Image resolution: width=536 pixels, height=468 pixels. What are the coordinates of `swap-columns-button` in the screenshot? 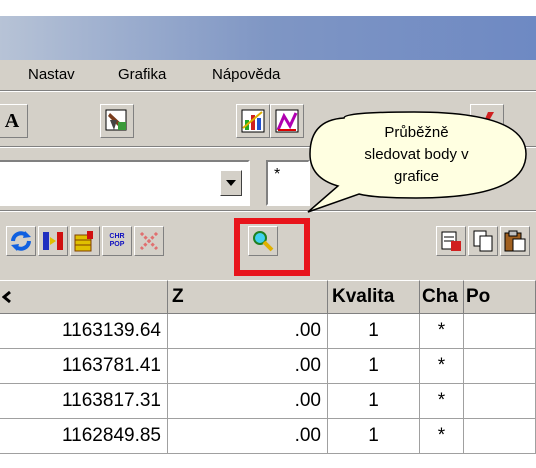 It's located at (53, 241).